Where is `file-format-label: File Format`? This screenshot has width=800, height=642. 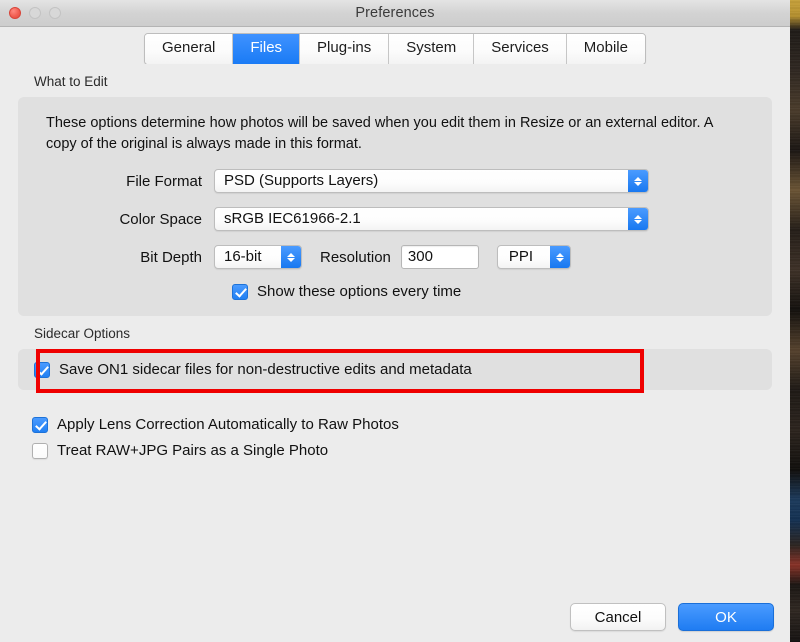 file-format-label: File Format is located at coordinates (164, 181).